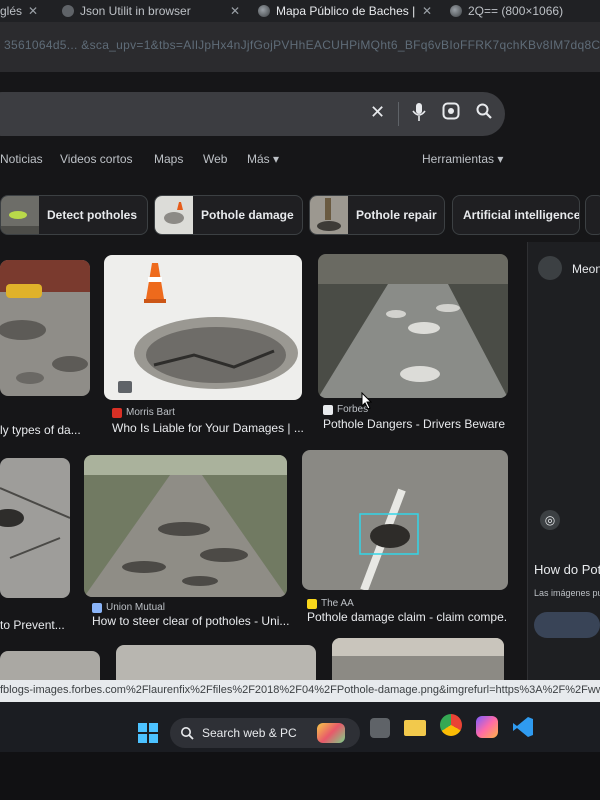  I want to click on chip-label: Pothole repair, so click(396, 215).